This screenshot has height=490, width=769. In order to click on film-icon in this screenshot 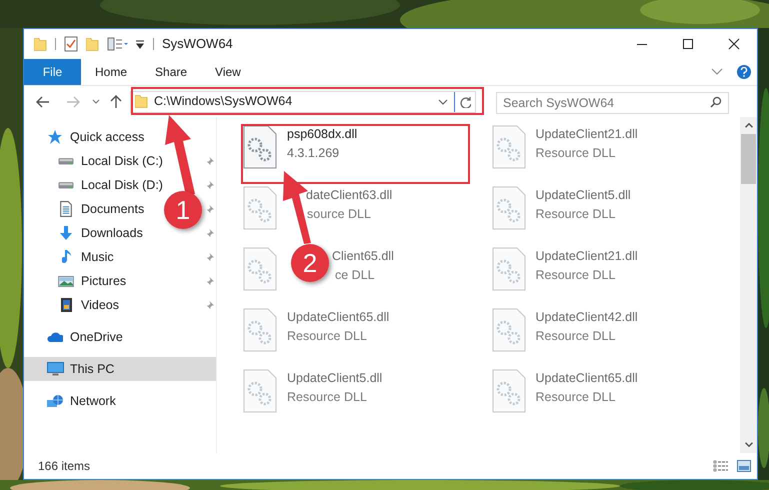, I will do `click(66, 305)`.